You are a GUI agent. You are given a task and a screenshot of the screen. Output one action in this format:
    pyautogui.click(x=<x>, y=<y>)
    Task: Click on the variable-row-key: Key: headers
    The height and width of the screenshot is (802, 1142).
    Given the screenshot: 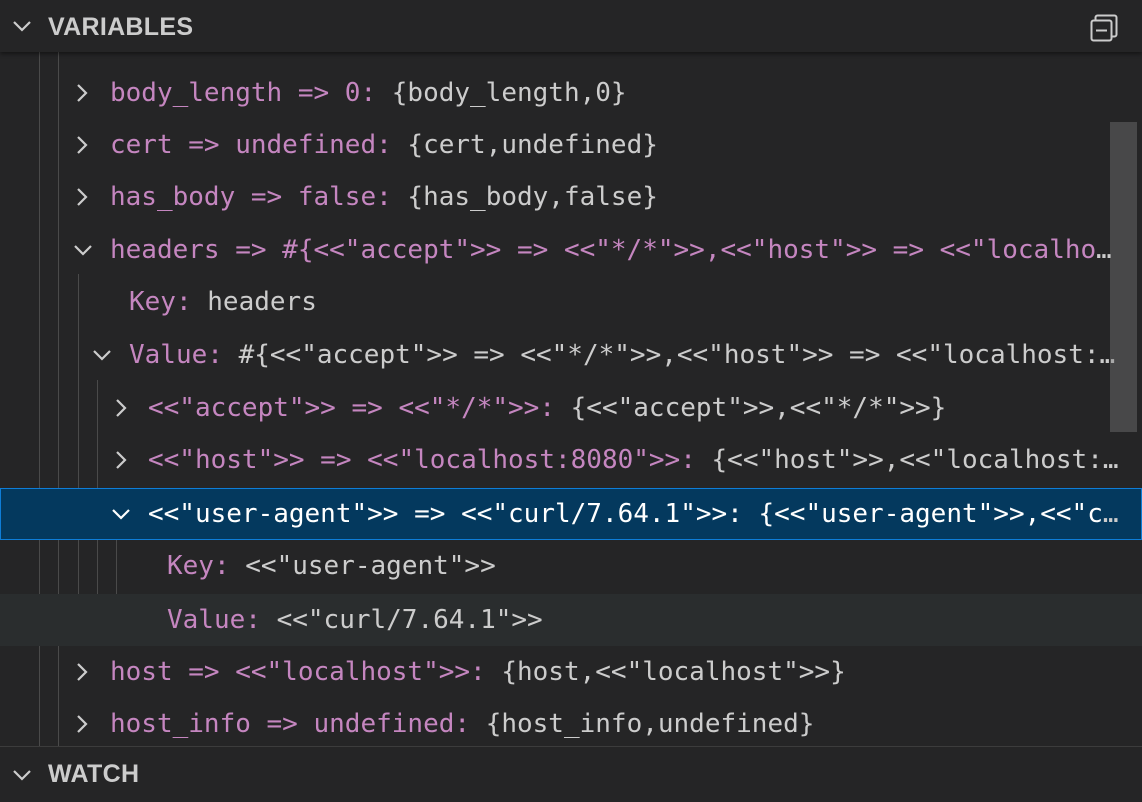 What is the action you would take?
    pyautogui.click(x=571, y=302)
    